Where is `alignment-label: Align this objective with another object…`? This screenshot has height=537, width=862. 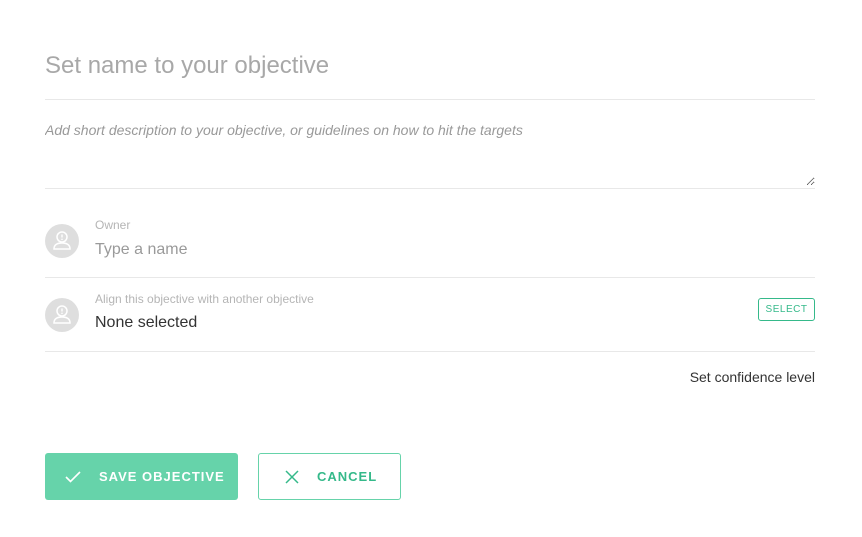 alignment-label: Align this objective with another object… is located at coordinates (204, 299).